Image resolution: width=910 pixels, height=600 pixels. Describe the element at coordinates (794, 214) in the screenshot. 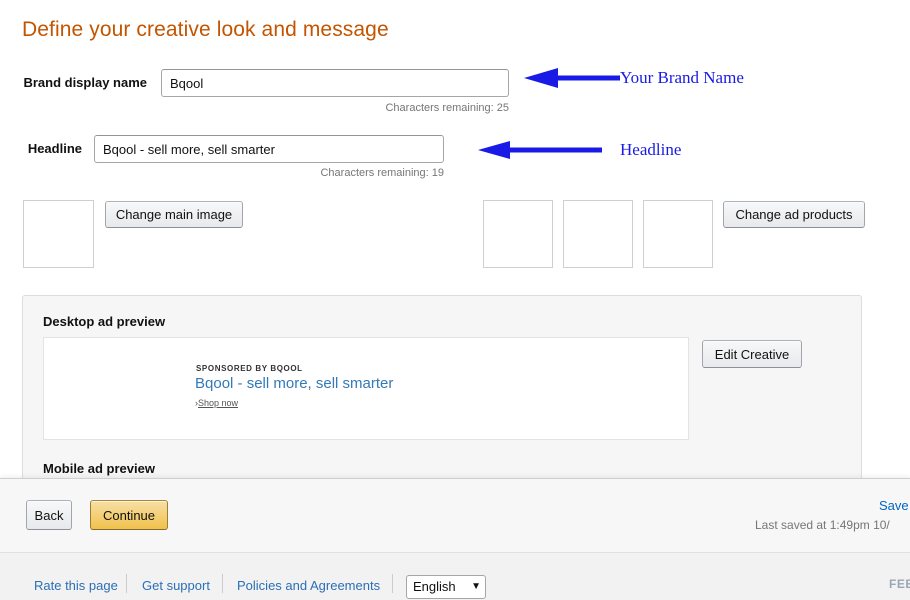

I see `change-ad-products-button: Change ad products` at that location.